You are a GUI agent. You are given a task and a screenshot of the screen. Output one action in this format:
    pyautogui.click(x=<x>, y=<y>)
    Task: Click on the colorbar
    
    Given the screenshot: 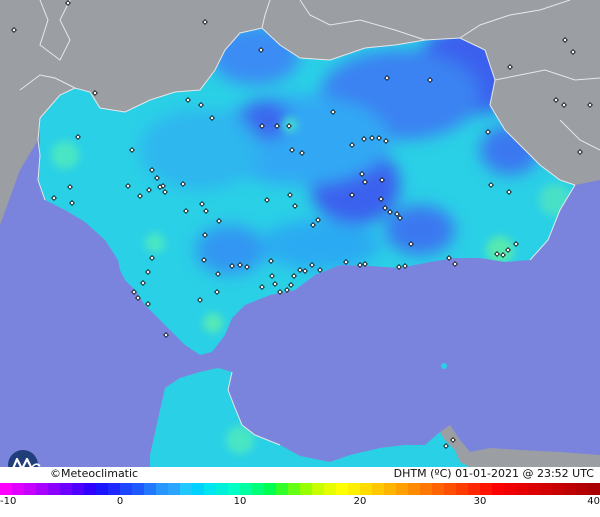 What is the action you would take?
    pyautogui.click(x=300, y=489)
    